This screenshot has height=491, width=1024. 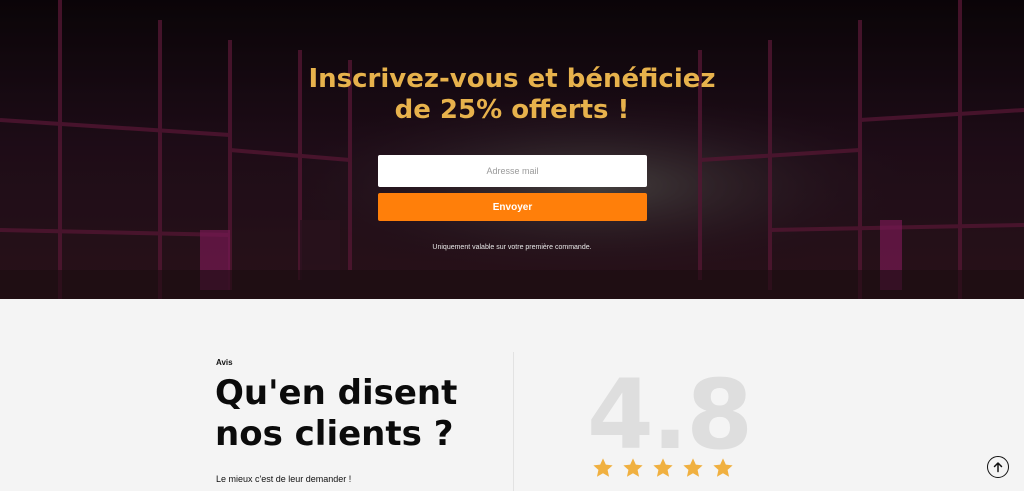 I want to click on email-field, so click(x=512, y=171).